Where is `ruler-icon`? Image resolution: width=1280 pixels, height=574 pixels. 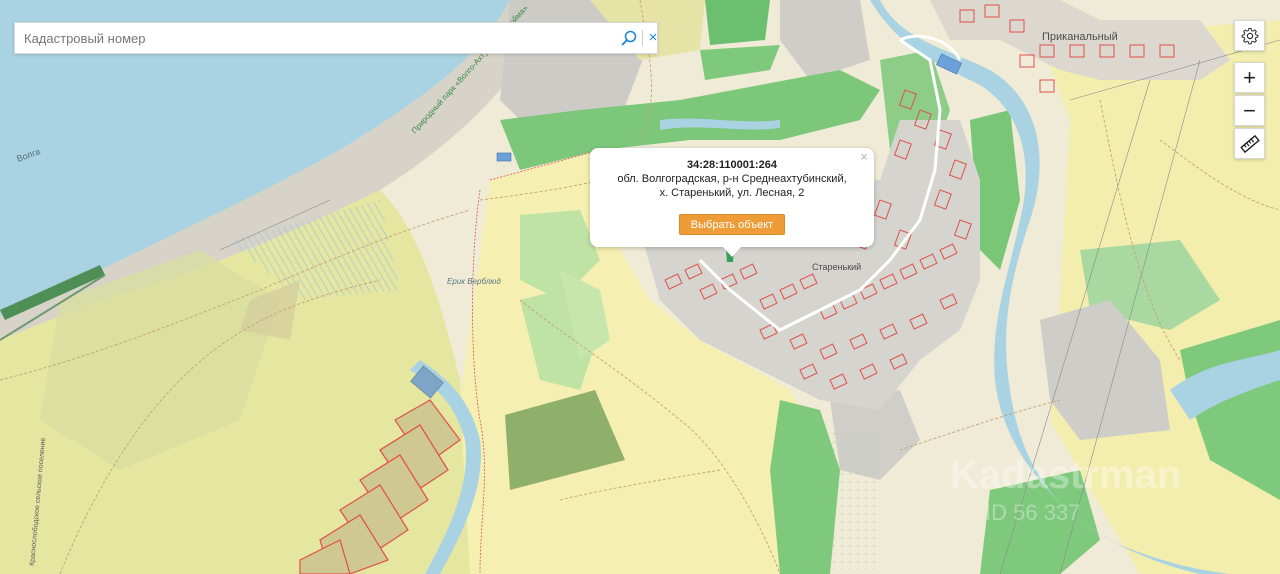 ruler-icon is located at coordinates (1249, 143).